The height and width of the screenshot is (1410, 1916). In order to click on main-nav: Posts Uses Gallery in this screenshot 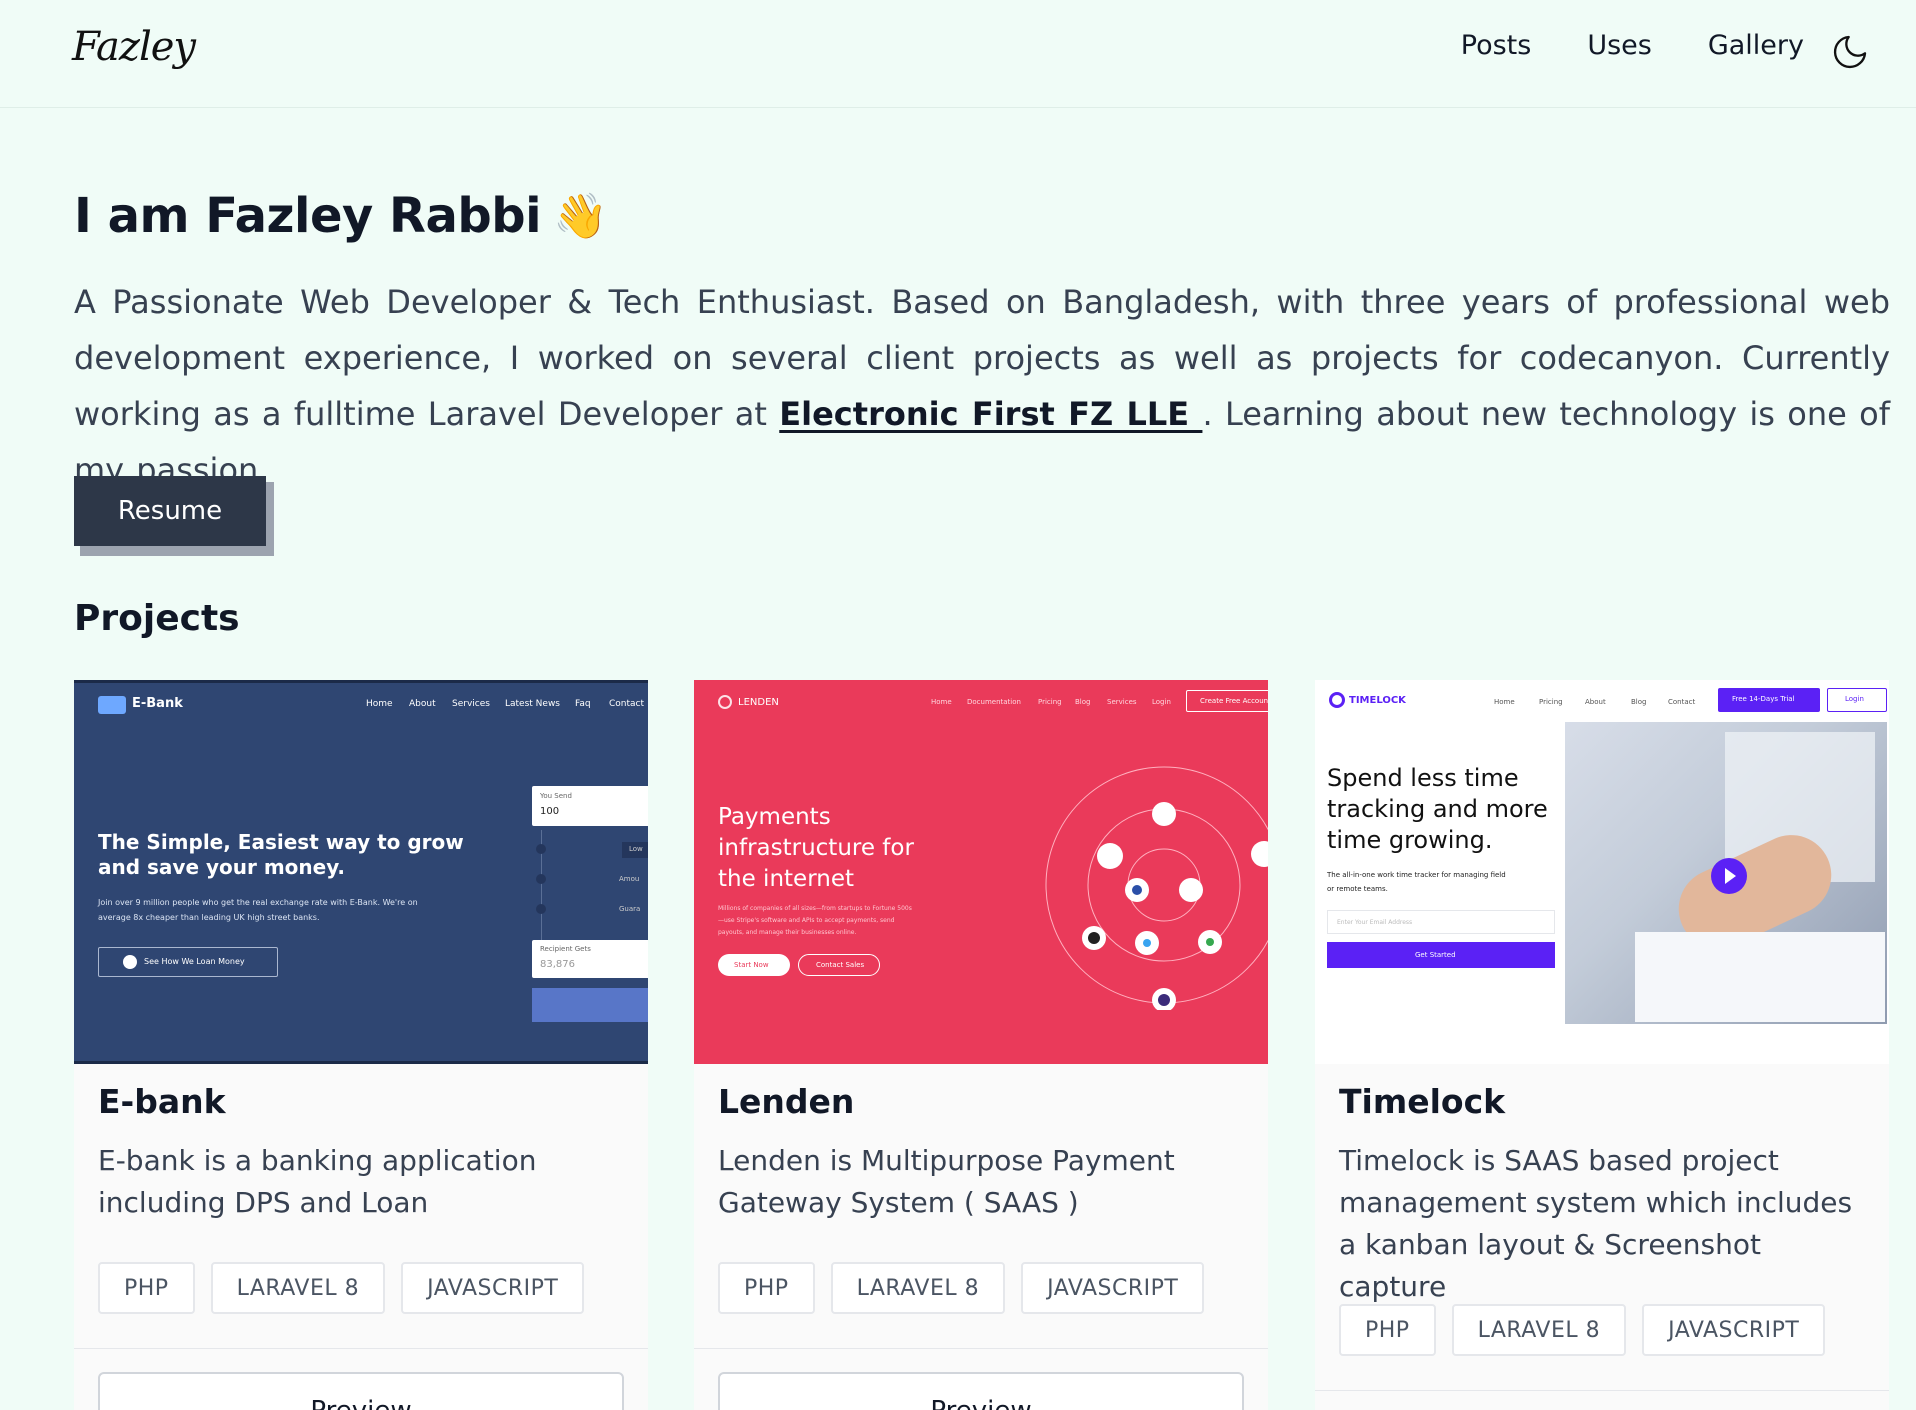, I will do `click(1632, 45)`.